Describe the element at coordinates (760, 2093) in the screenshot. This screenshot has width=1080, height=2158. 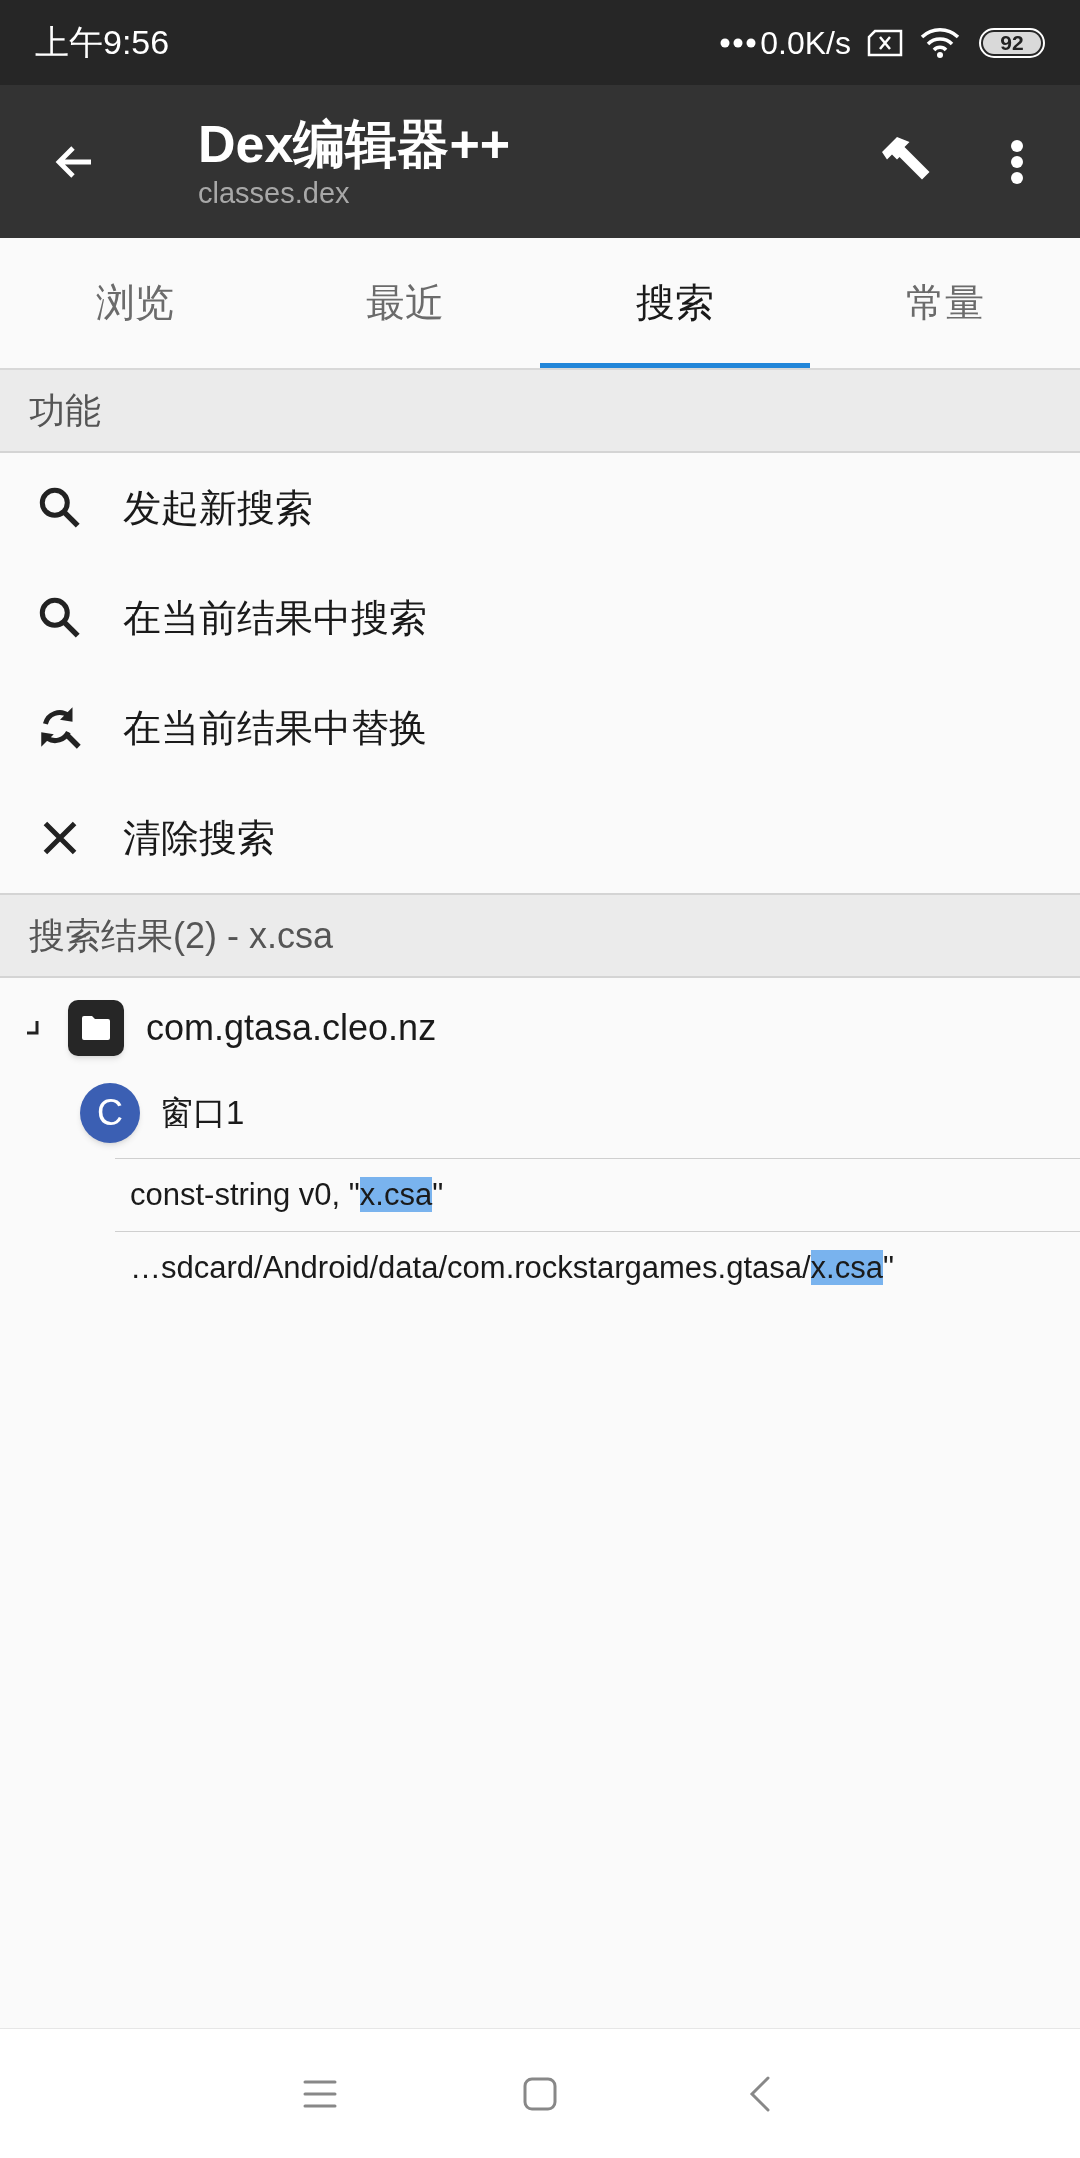
I see `back-chevron-icon` at that location.